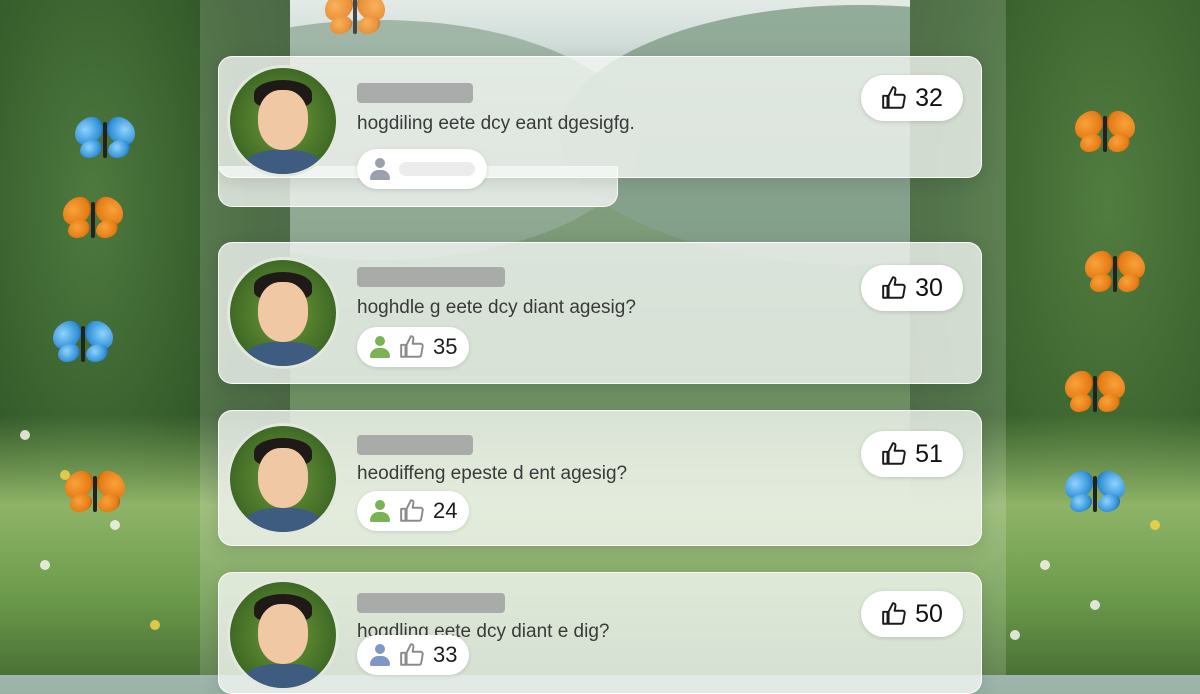 The image size is (1200, 694). I want to click on reaction-pill: 35, so click(413, 347).